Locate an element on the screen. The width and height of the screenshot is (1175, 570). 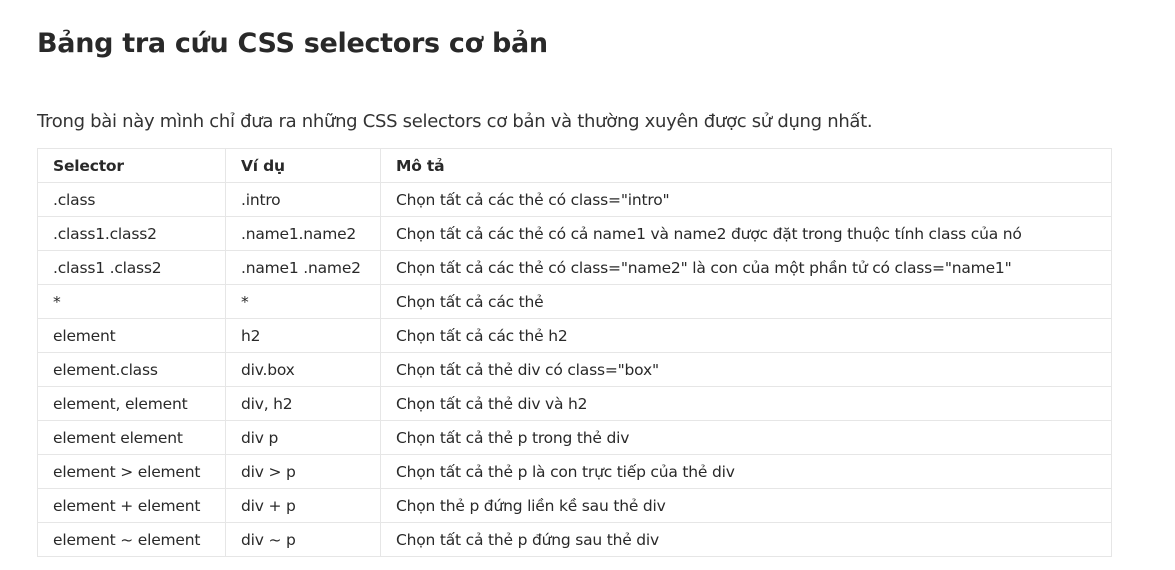
selector-cell: element > element is located at coordinates (131, 471).